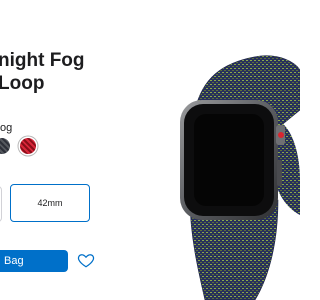 This screenshot has height=300, width=320. I want to click on size-option-previous, so click(1, 204).